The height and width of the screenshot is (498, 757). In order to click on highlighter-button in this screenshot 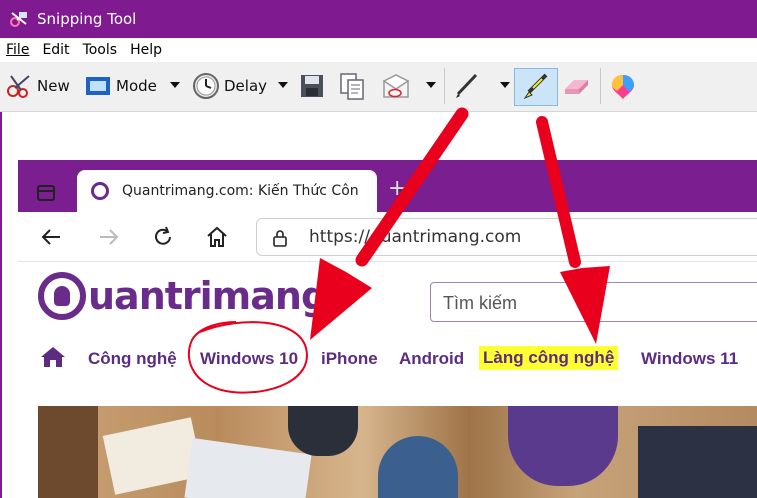, I will do `click(536, 87)`.